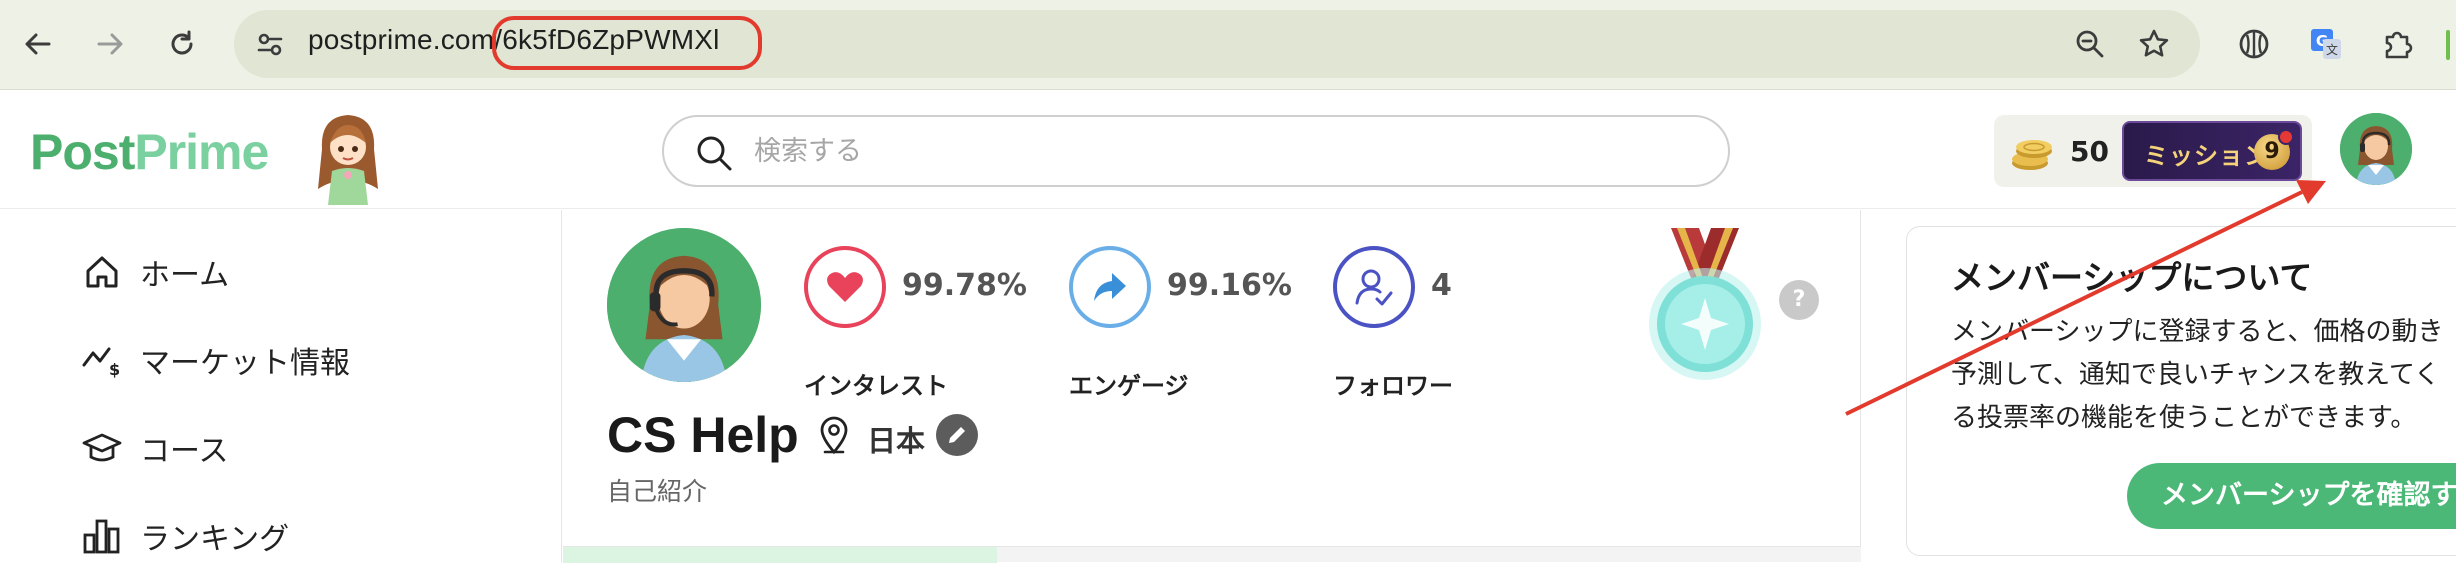 This screenshot has height=564, width=2456. I want to click on logo-post: Post, so click(82, 152).